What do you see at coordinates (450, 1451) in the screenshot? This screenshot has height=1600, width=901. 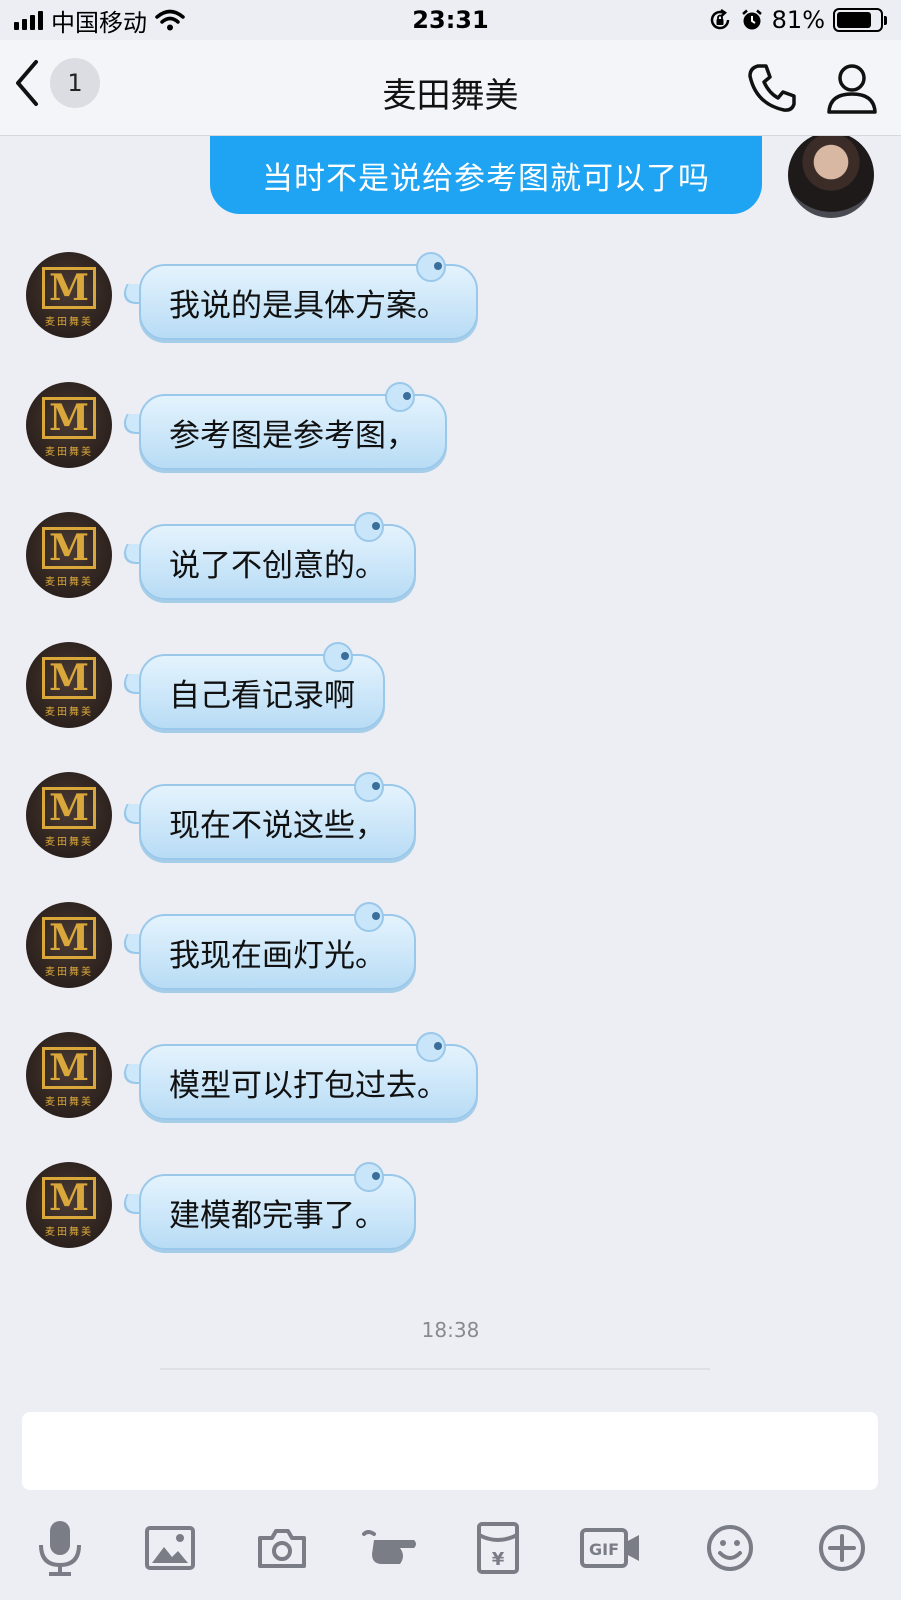 I see `message-input` at bounding box center [450, 1451].